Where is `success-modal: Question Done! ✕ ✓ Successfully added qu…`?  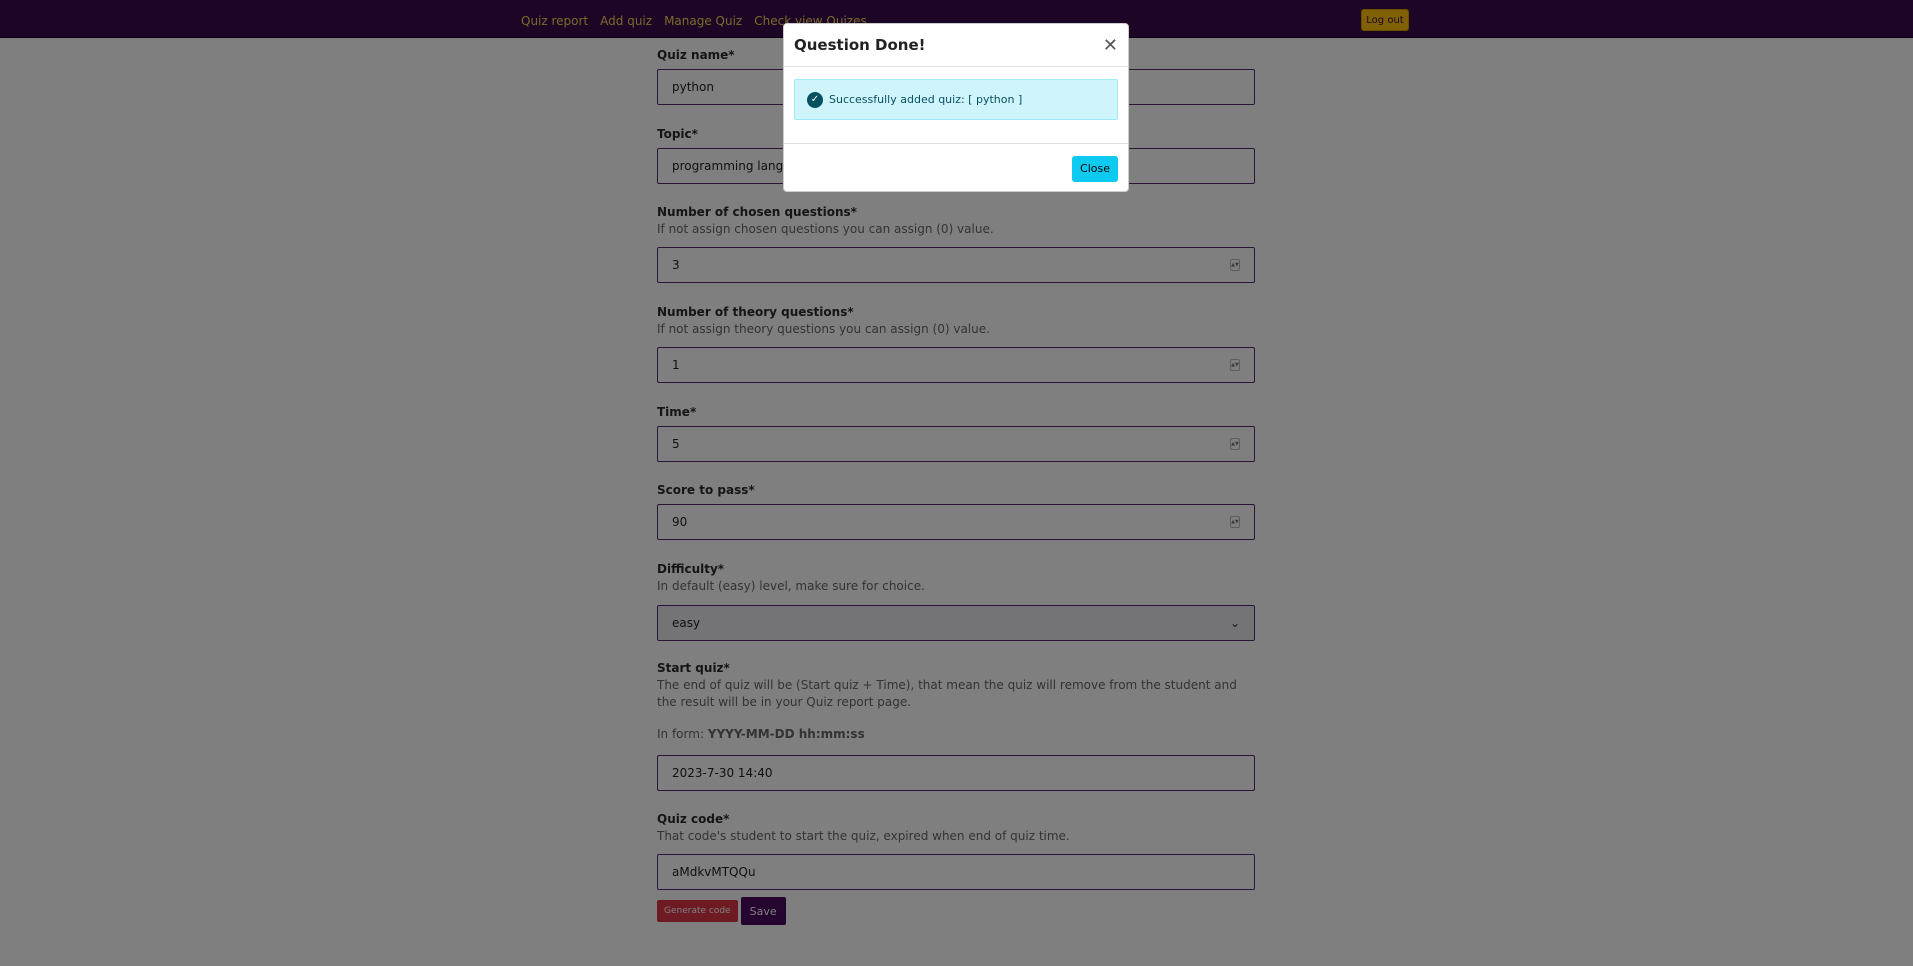 success-modal: Question Done! ✕ ✓ Successfully added qu… is located at coordinates (956, 107).